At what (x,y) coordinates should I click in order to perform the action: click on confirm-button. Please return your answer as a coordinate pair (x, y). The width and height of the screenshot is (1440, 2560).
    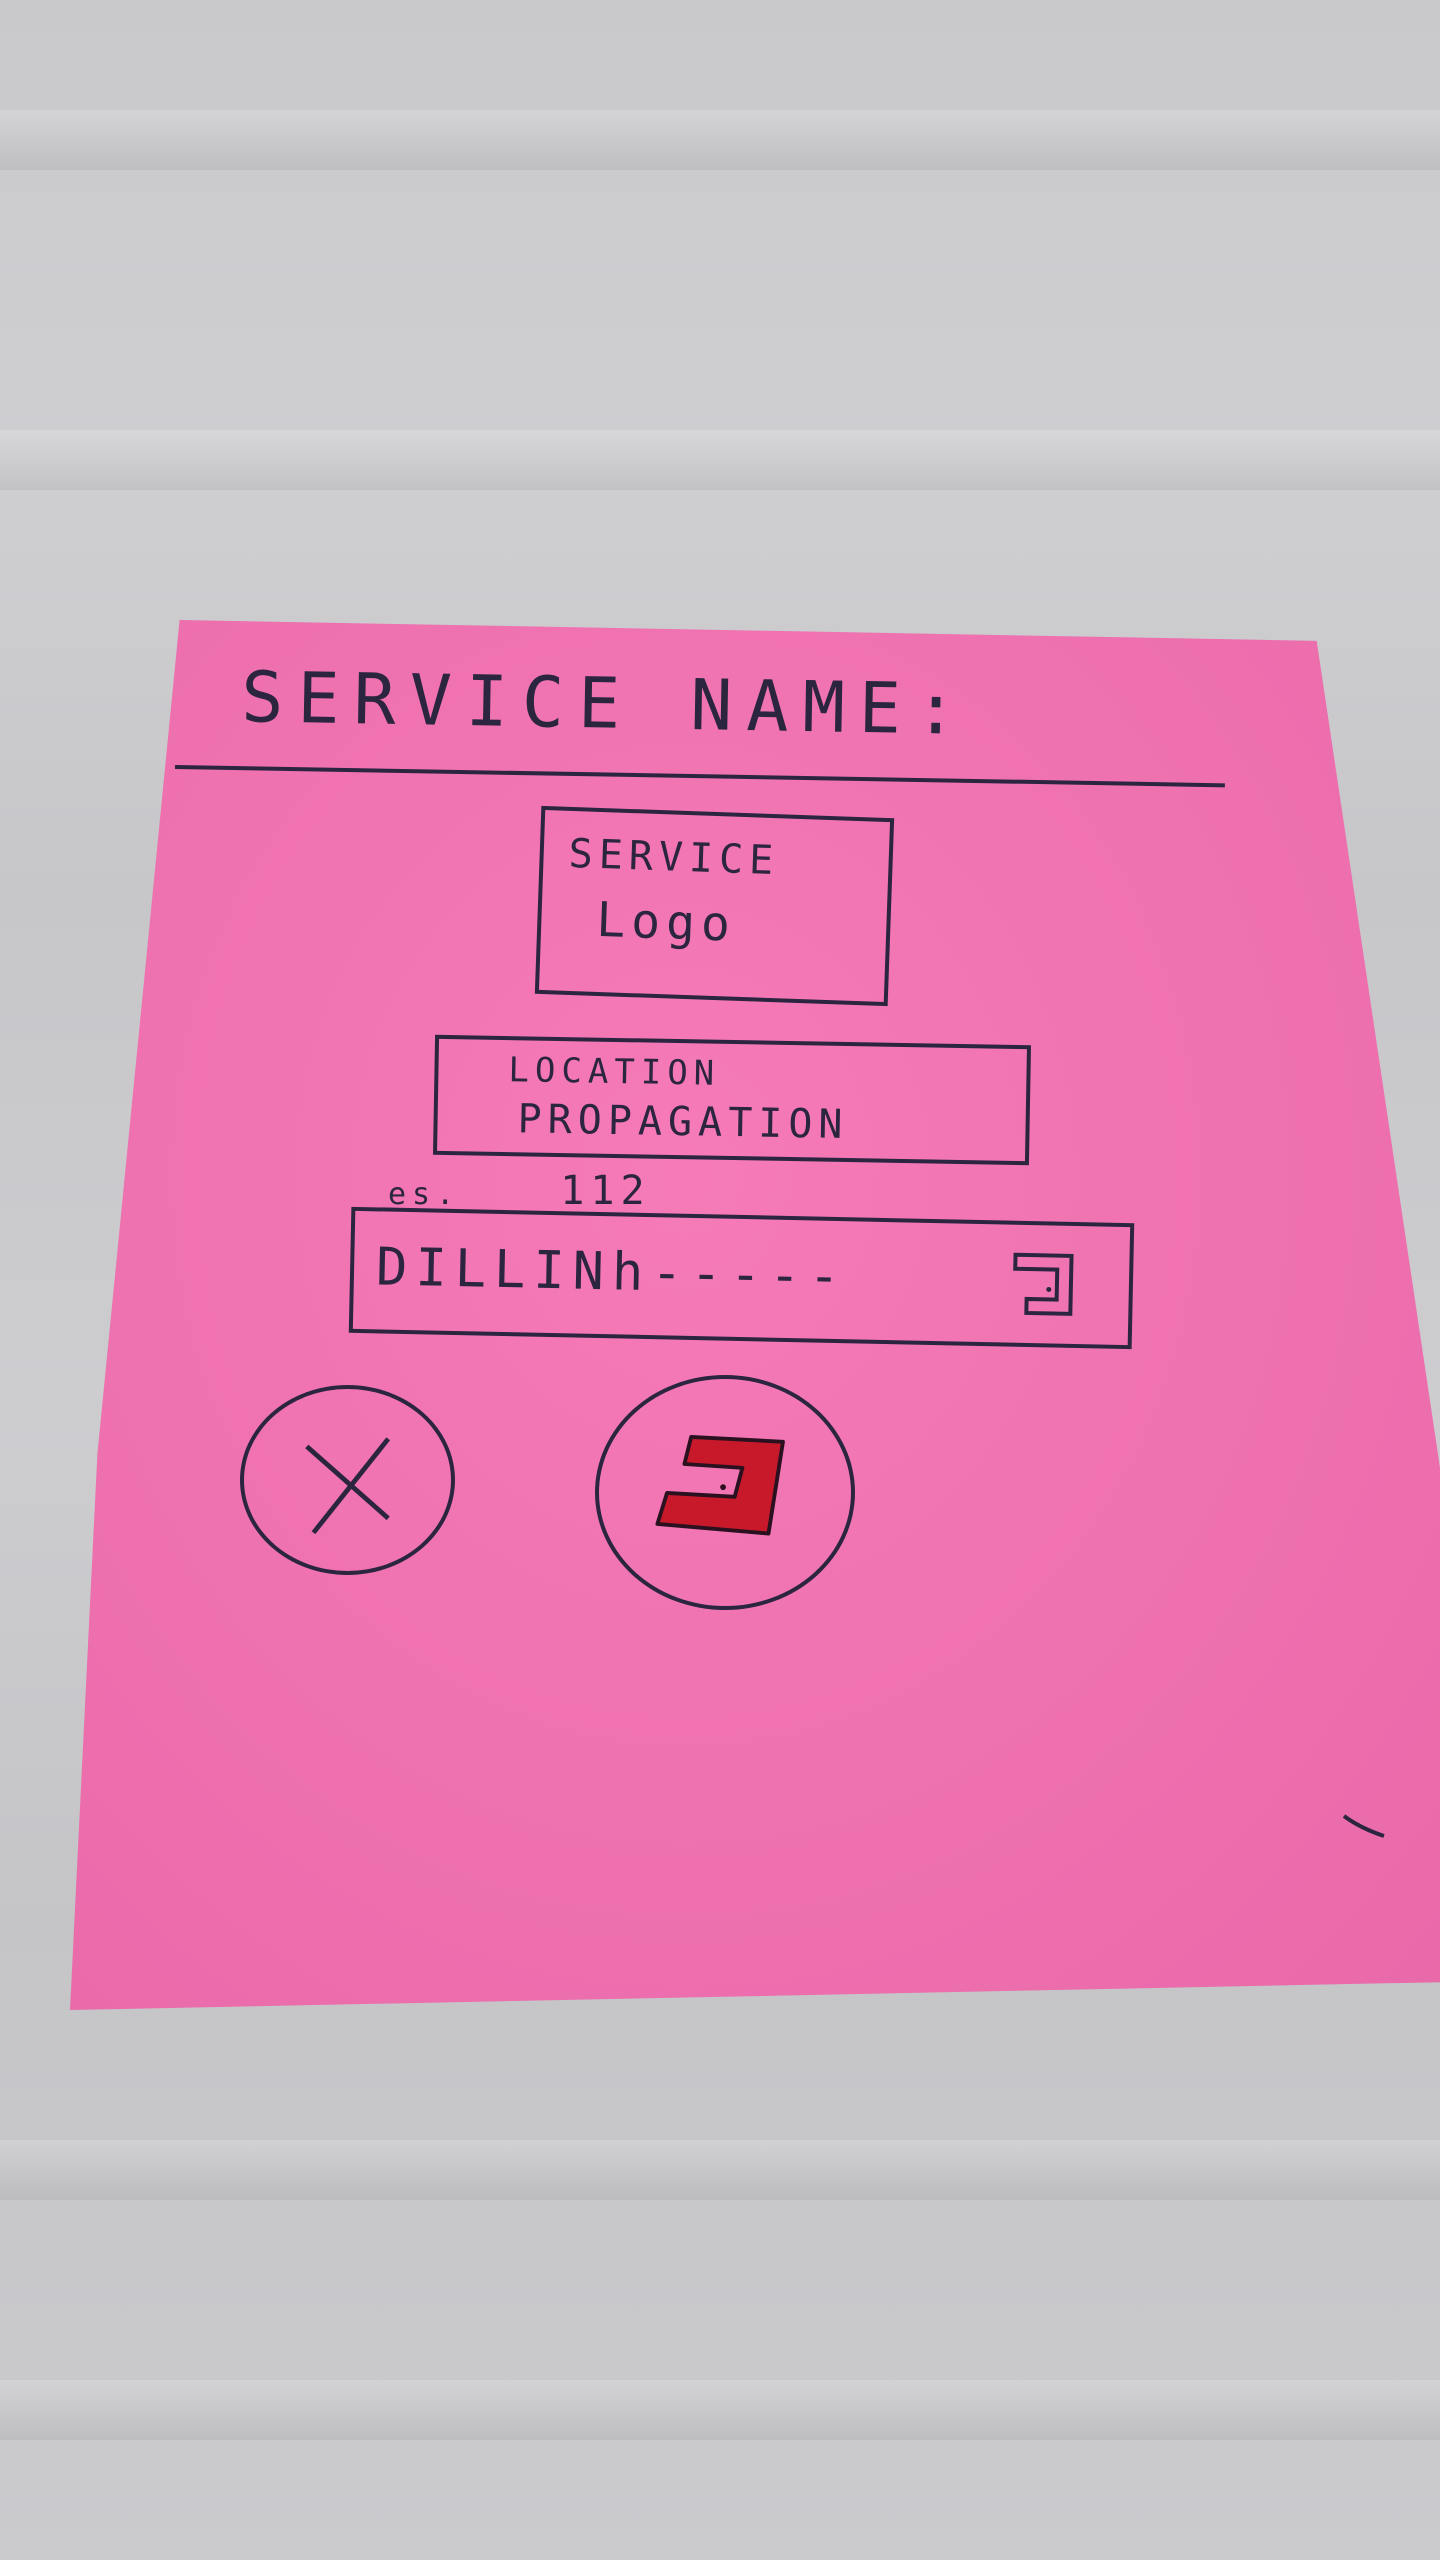
    Looking at the image, I should click on (725, 1492).